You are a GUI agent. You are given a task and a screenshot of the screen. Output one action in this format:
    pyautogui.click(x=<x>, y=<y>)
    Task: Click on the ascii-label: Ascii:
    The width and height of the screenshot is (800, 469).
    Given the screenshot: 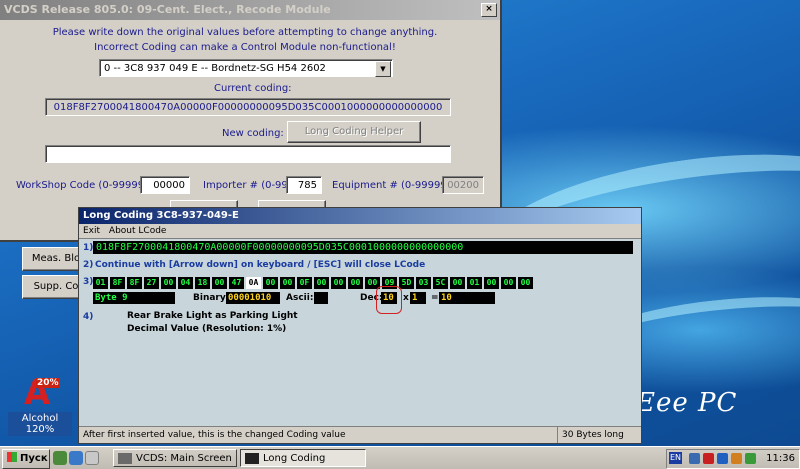 What is the action you would take?
    pyautogui.click(x=300, y=298)
    